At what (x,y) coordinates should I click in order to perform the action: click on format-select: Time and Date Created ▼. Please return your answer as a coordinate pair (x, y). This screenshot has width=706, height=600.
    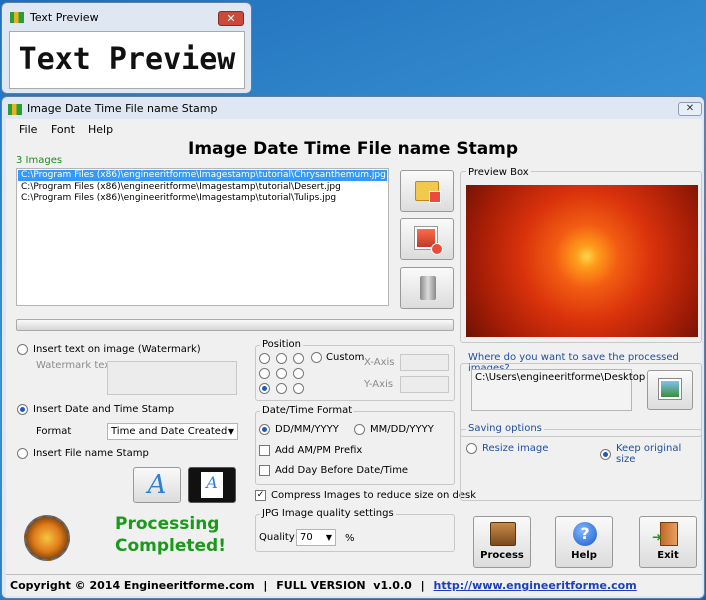
    Looking at the image, I should click on (172, 431).